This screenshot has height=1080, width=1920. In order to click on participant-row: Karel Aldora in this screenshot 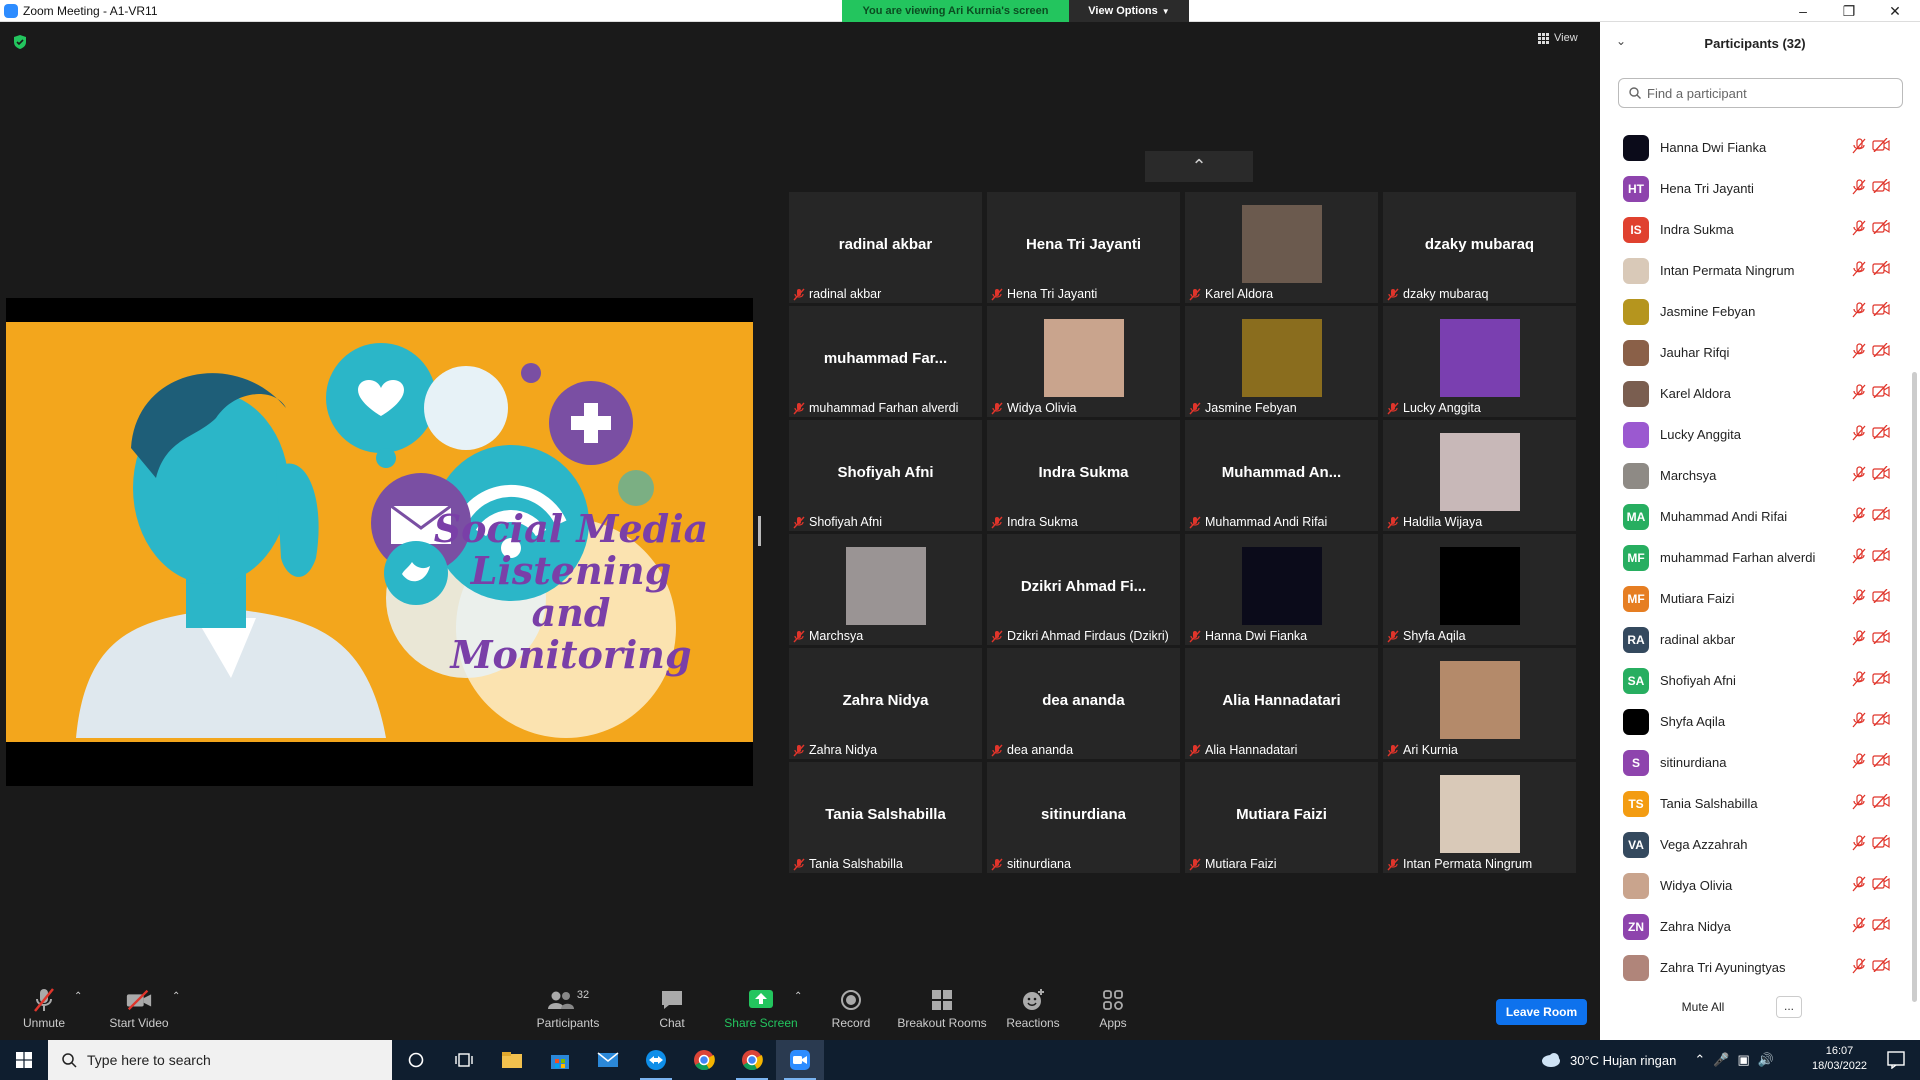, I will do `click(1753, 392)`.